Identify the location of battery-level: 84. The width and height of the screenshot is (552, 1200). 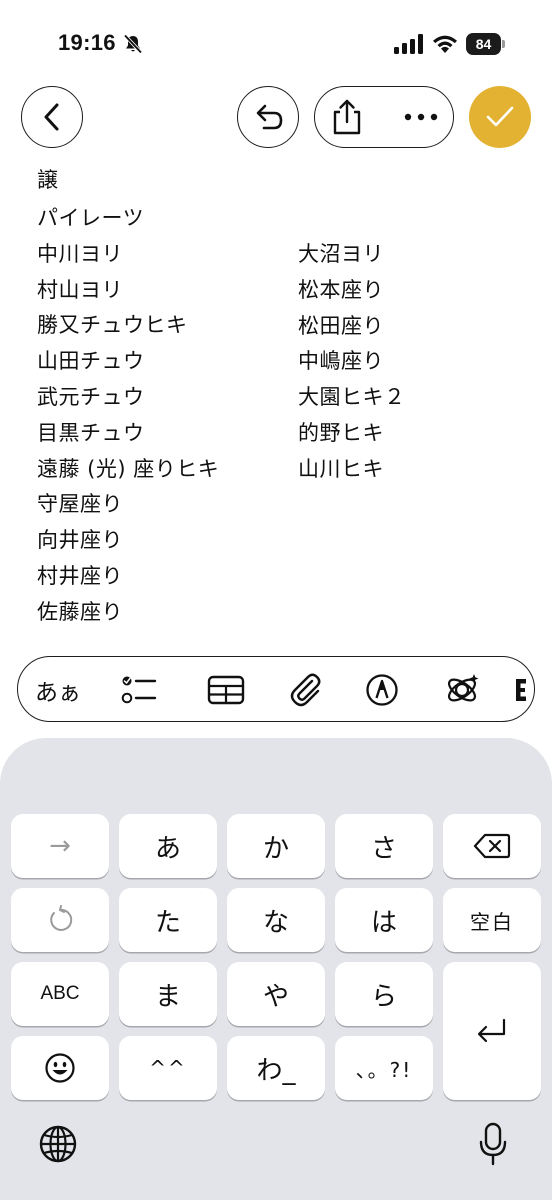
(483, 44).